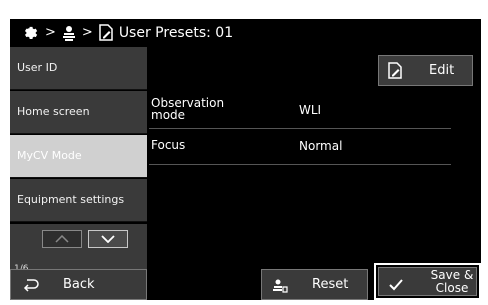 This screenshot has width=488, height=305. What do you see at coordinates (188, 109) in the screenshot?
I see `setting-name: Observation mode` at bounding box center [188, 109].